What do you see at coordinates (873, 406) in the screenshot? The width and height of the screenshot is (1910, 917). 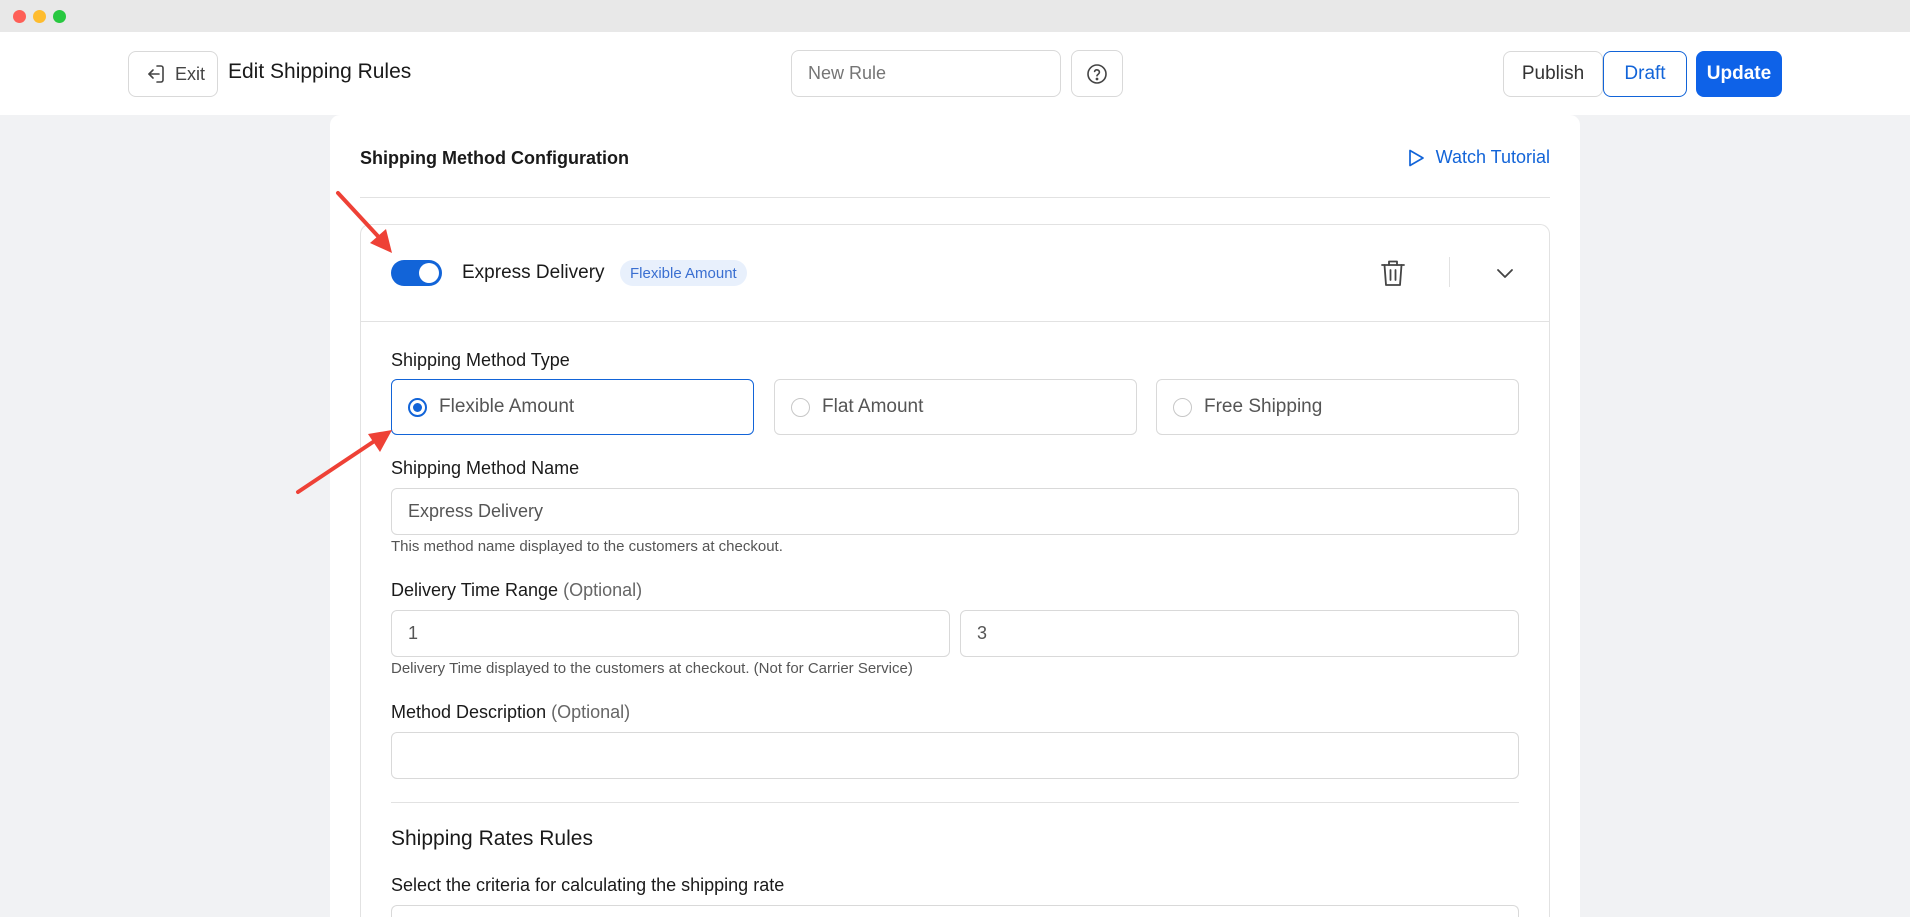 I see `type-option-label: Flat Amount` at bounding box center [873, 406].